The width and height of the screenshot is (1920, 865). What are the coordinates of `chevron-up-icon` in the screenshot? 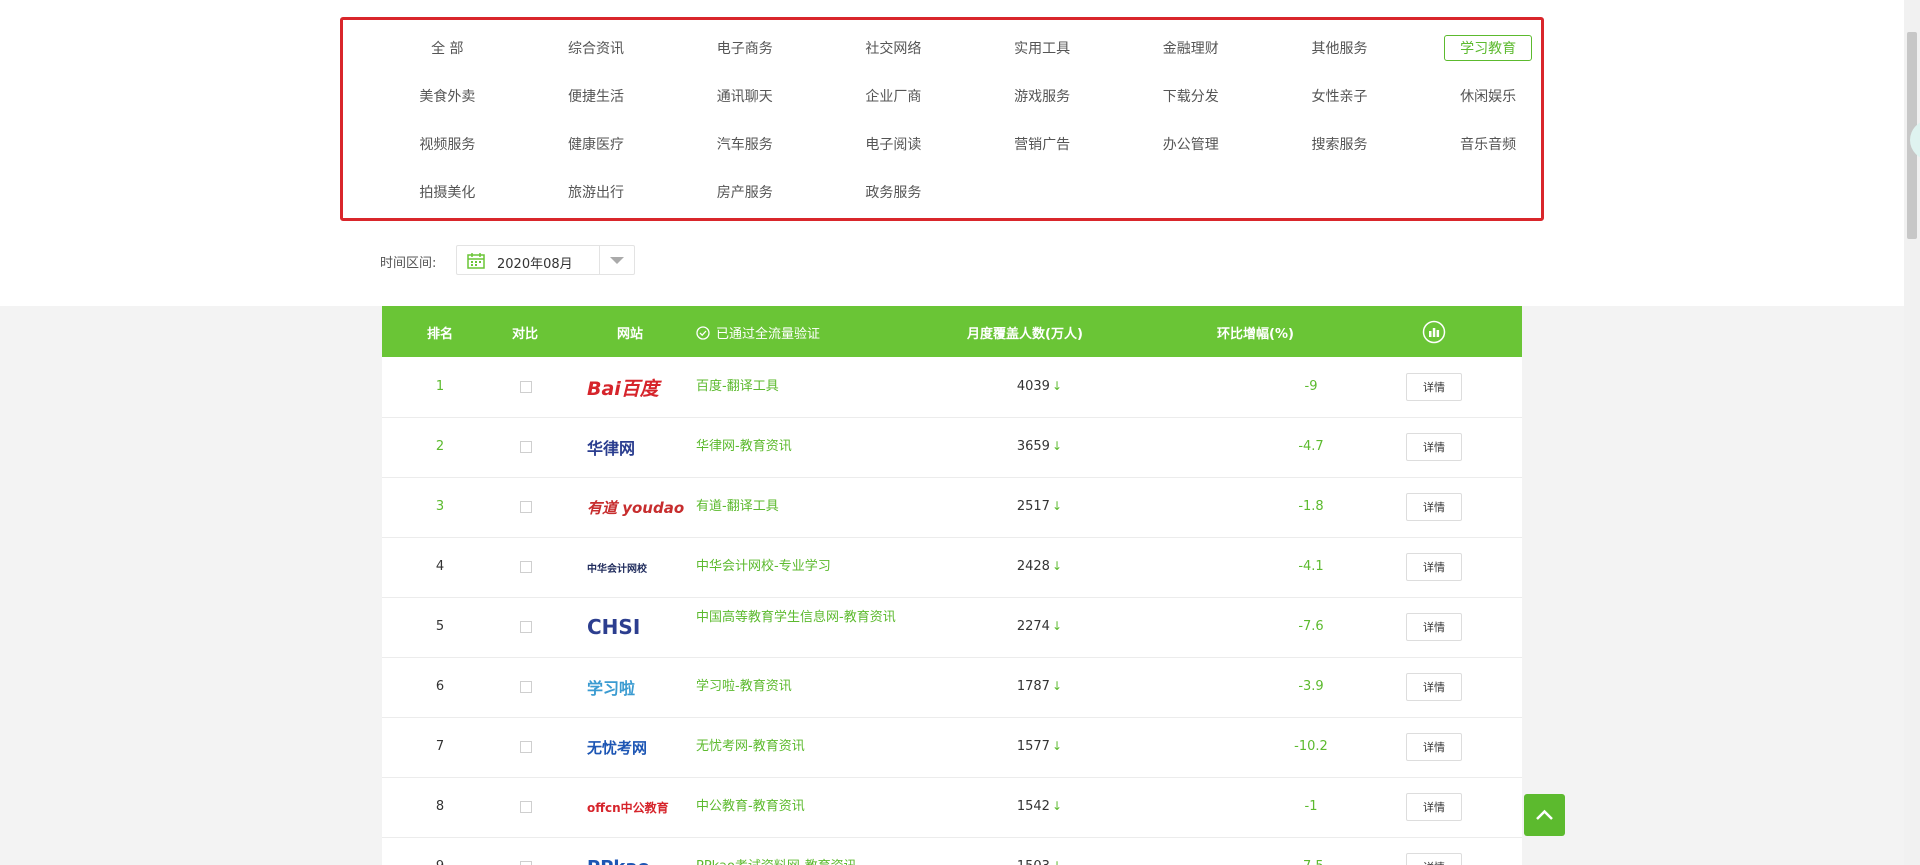 It's located at (1544, 814).